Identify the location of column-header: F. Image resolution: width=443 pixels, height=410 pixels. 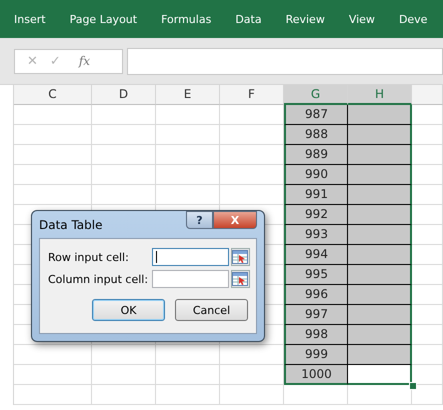
(252, 95).